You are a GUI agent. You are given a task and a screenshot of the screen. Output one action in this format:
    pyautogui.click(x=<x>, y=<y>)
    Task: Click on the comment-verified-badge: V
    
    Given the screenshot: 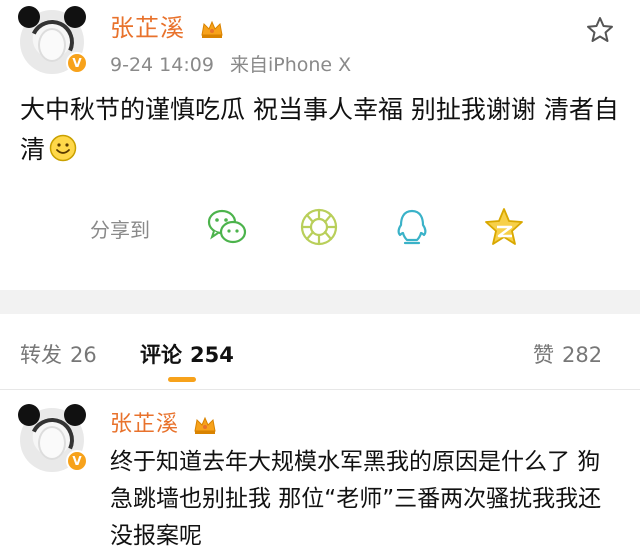 What is the action you would take?
    pyautogui.click(x=77, y=461)
    